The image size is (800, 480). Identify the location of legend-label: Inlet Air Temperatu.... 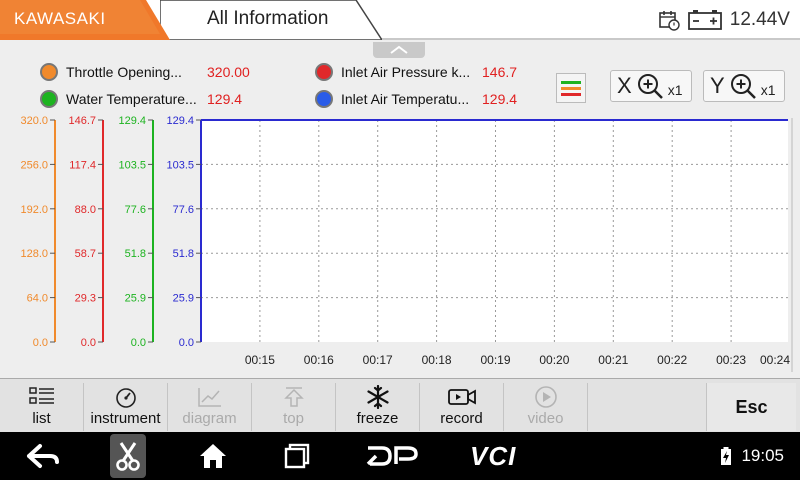
(405, 99).